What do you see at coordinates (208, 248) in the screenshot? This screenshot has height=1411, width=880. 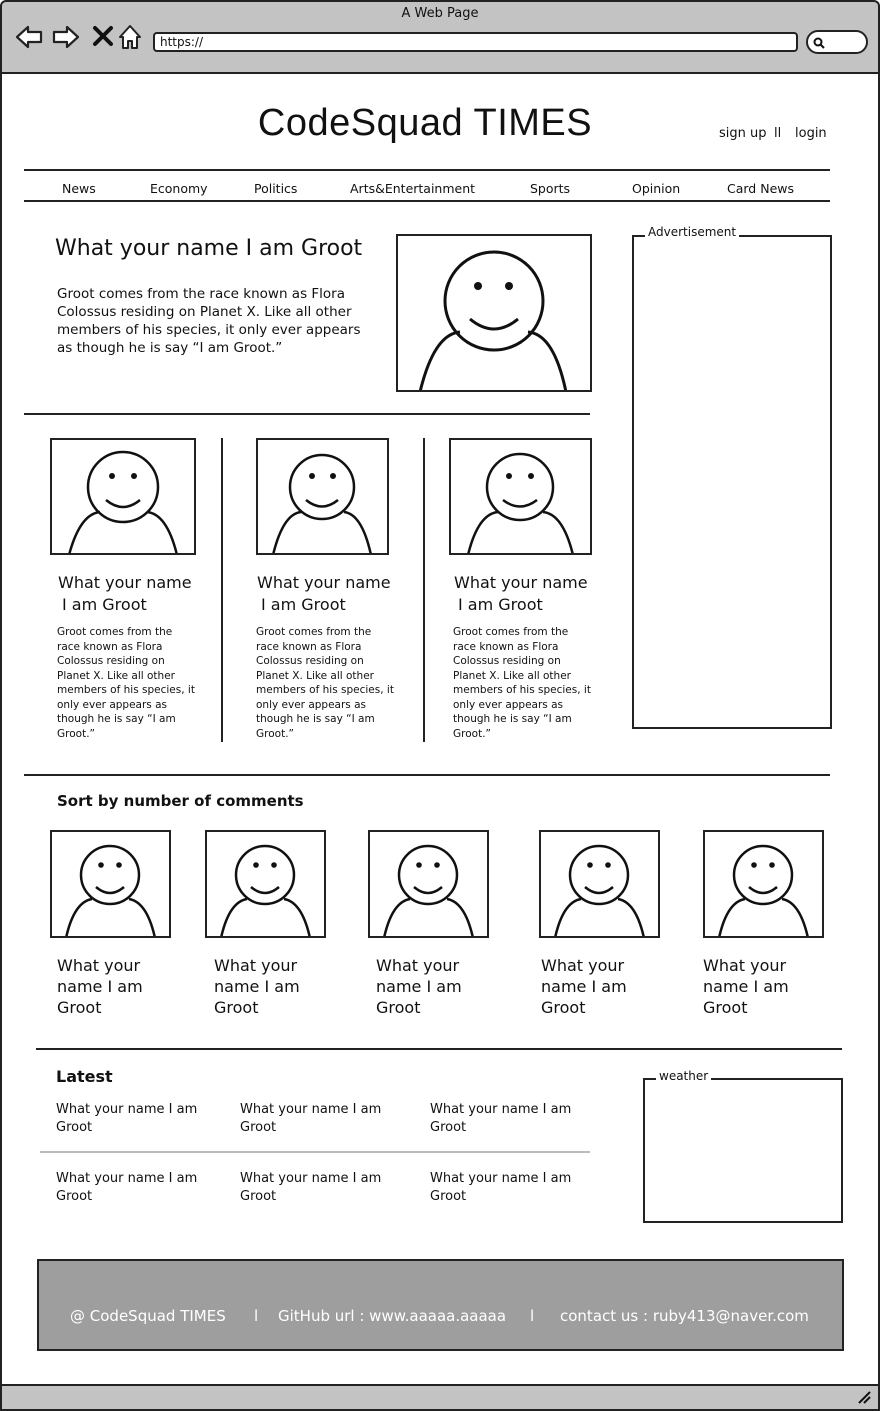 I see `featured-article-title: What your name I am Groot` at bounding box center [208, 248].